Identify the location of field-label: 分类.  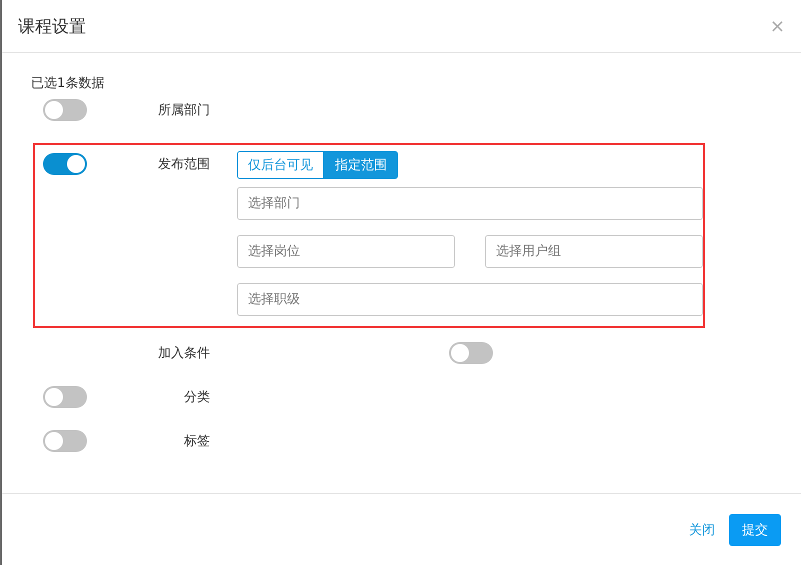
(197, 397).